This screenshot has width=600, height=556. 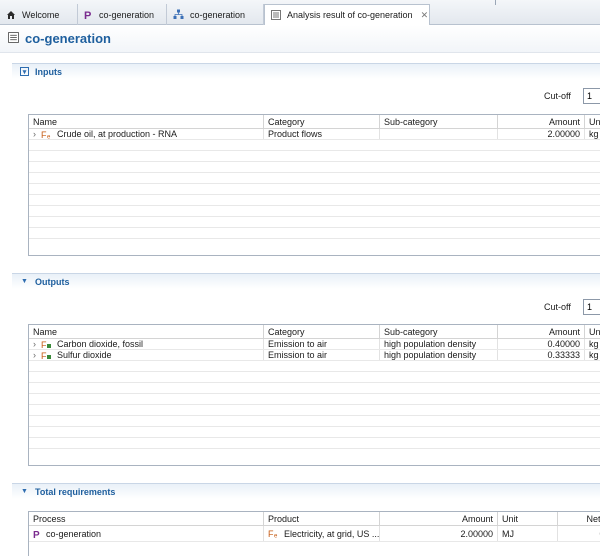 What do you see at coordinates (100, 344) in the screenshot?
I see `flow-name: Carbon dioxide, fossil` at bounding box center [100, 344].